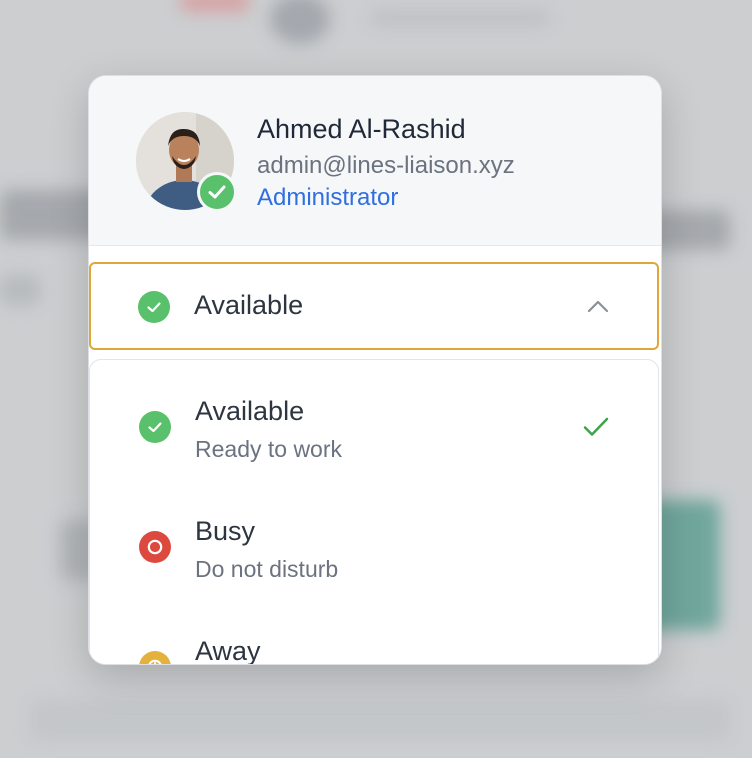 This screenshot has width=752, height=758. What do you see at coordinates (327, 198) in the screenshot?
I see `user-role-link: Administrator` at bounding box center [327, 198].